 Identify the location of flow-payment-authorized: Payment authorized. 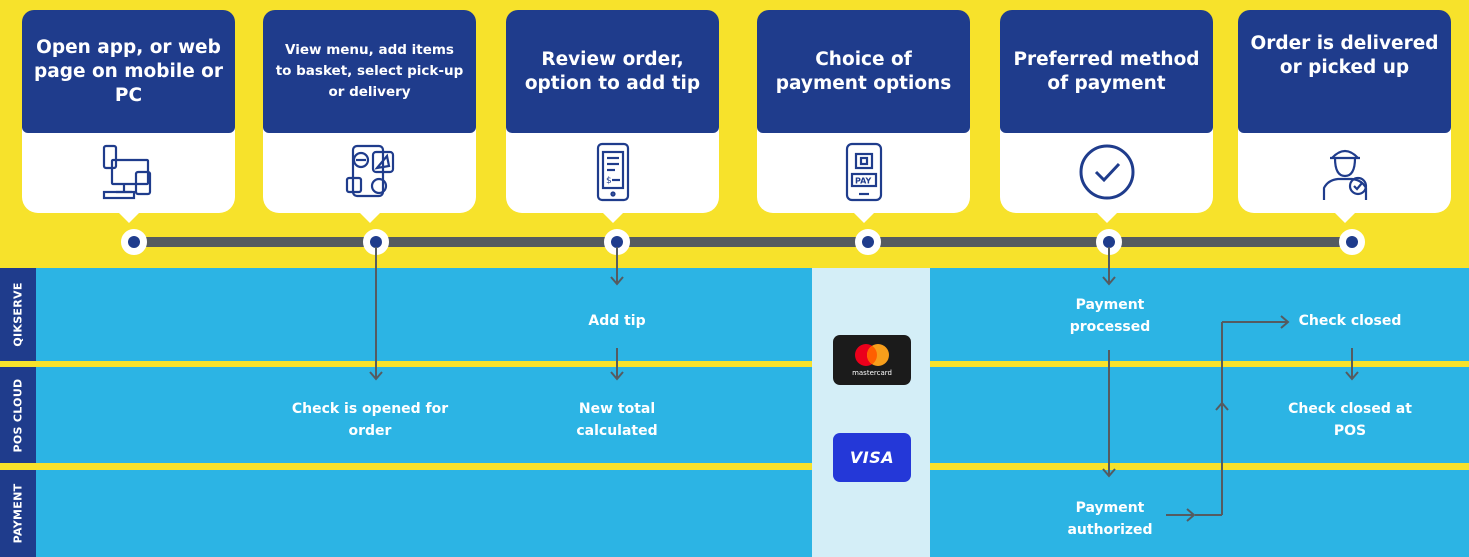
(1110, 519).